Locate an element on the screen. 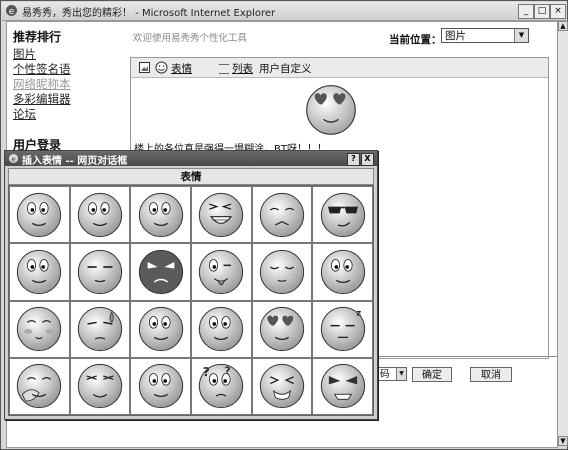 This screenshot has width=568, height=450. confused-face-icon is located at coordinates (160, 329).